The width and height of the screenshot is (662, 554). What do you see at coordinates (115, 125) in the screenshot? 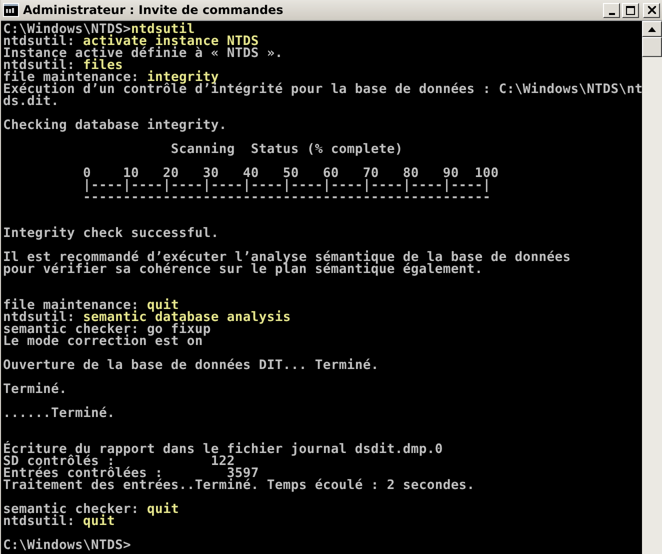
I see `output-line: Checking database integrity.` at bounding box center [115, 125].